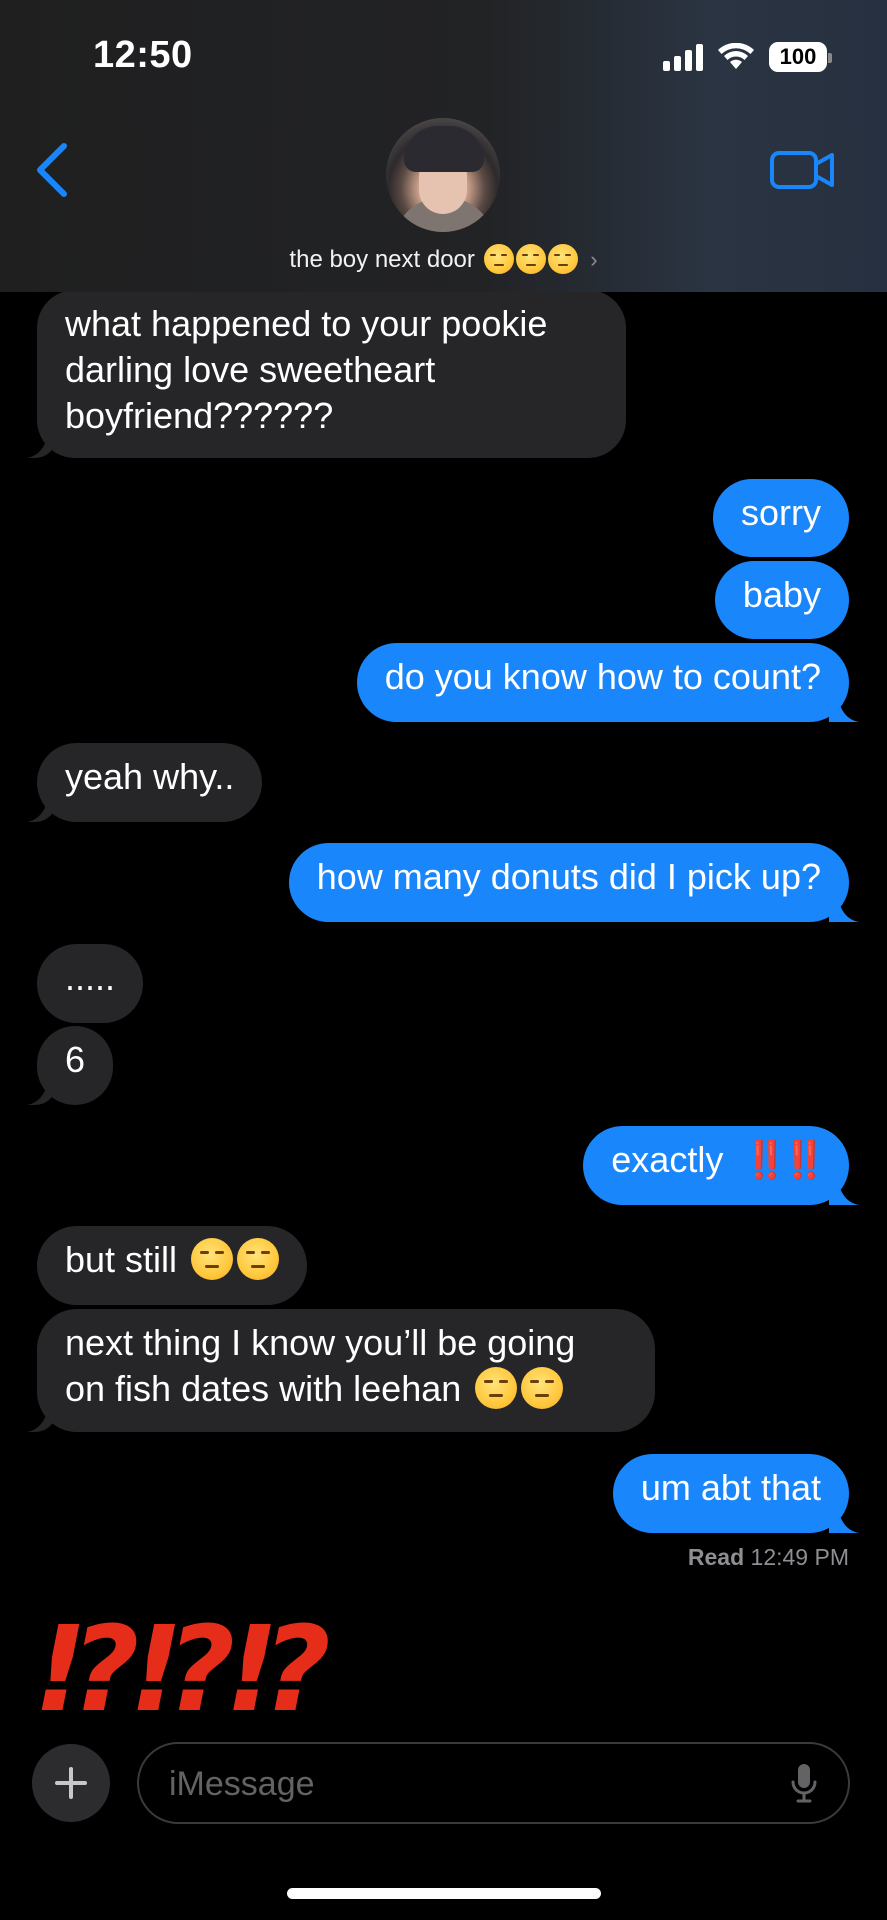  Describe the element at coordinates (443, 175) in the screenshot. I see `contact-avatar` at that location.